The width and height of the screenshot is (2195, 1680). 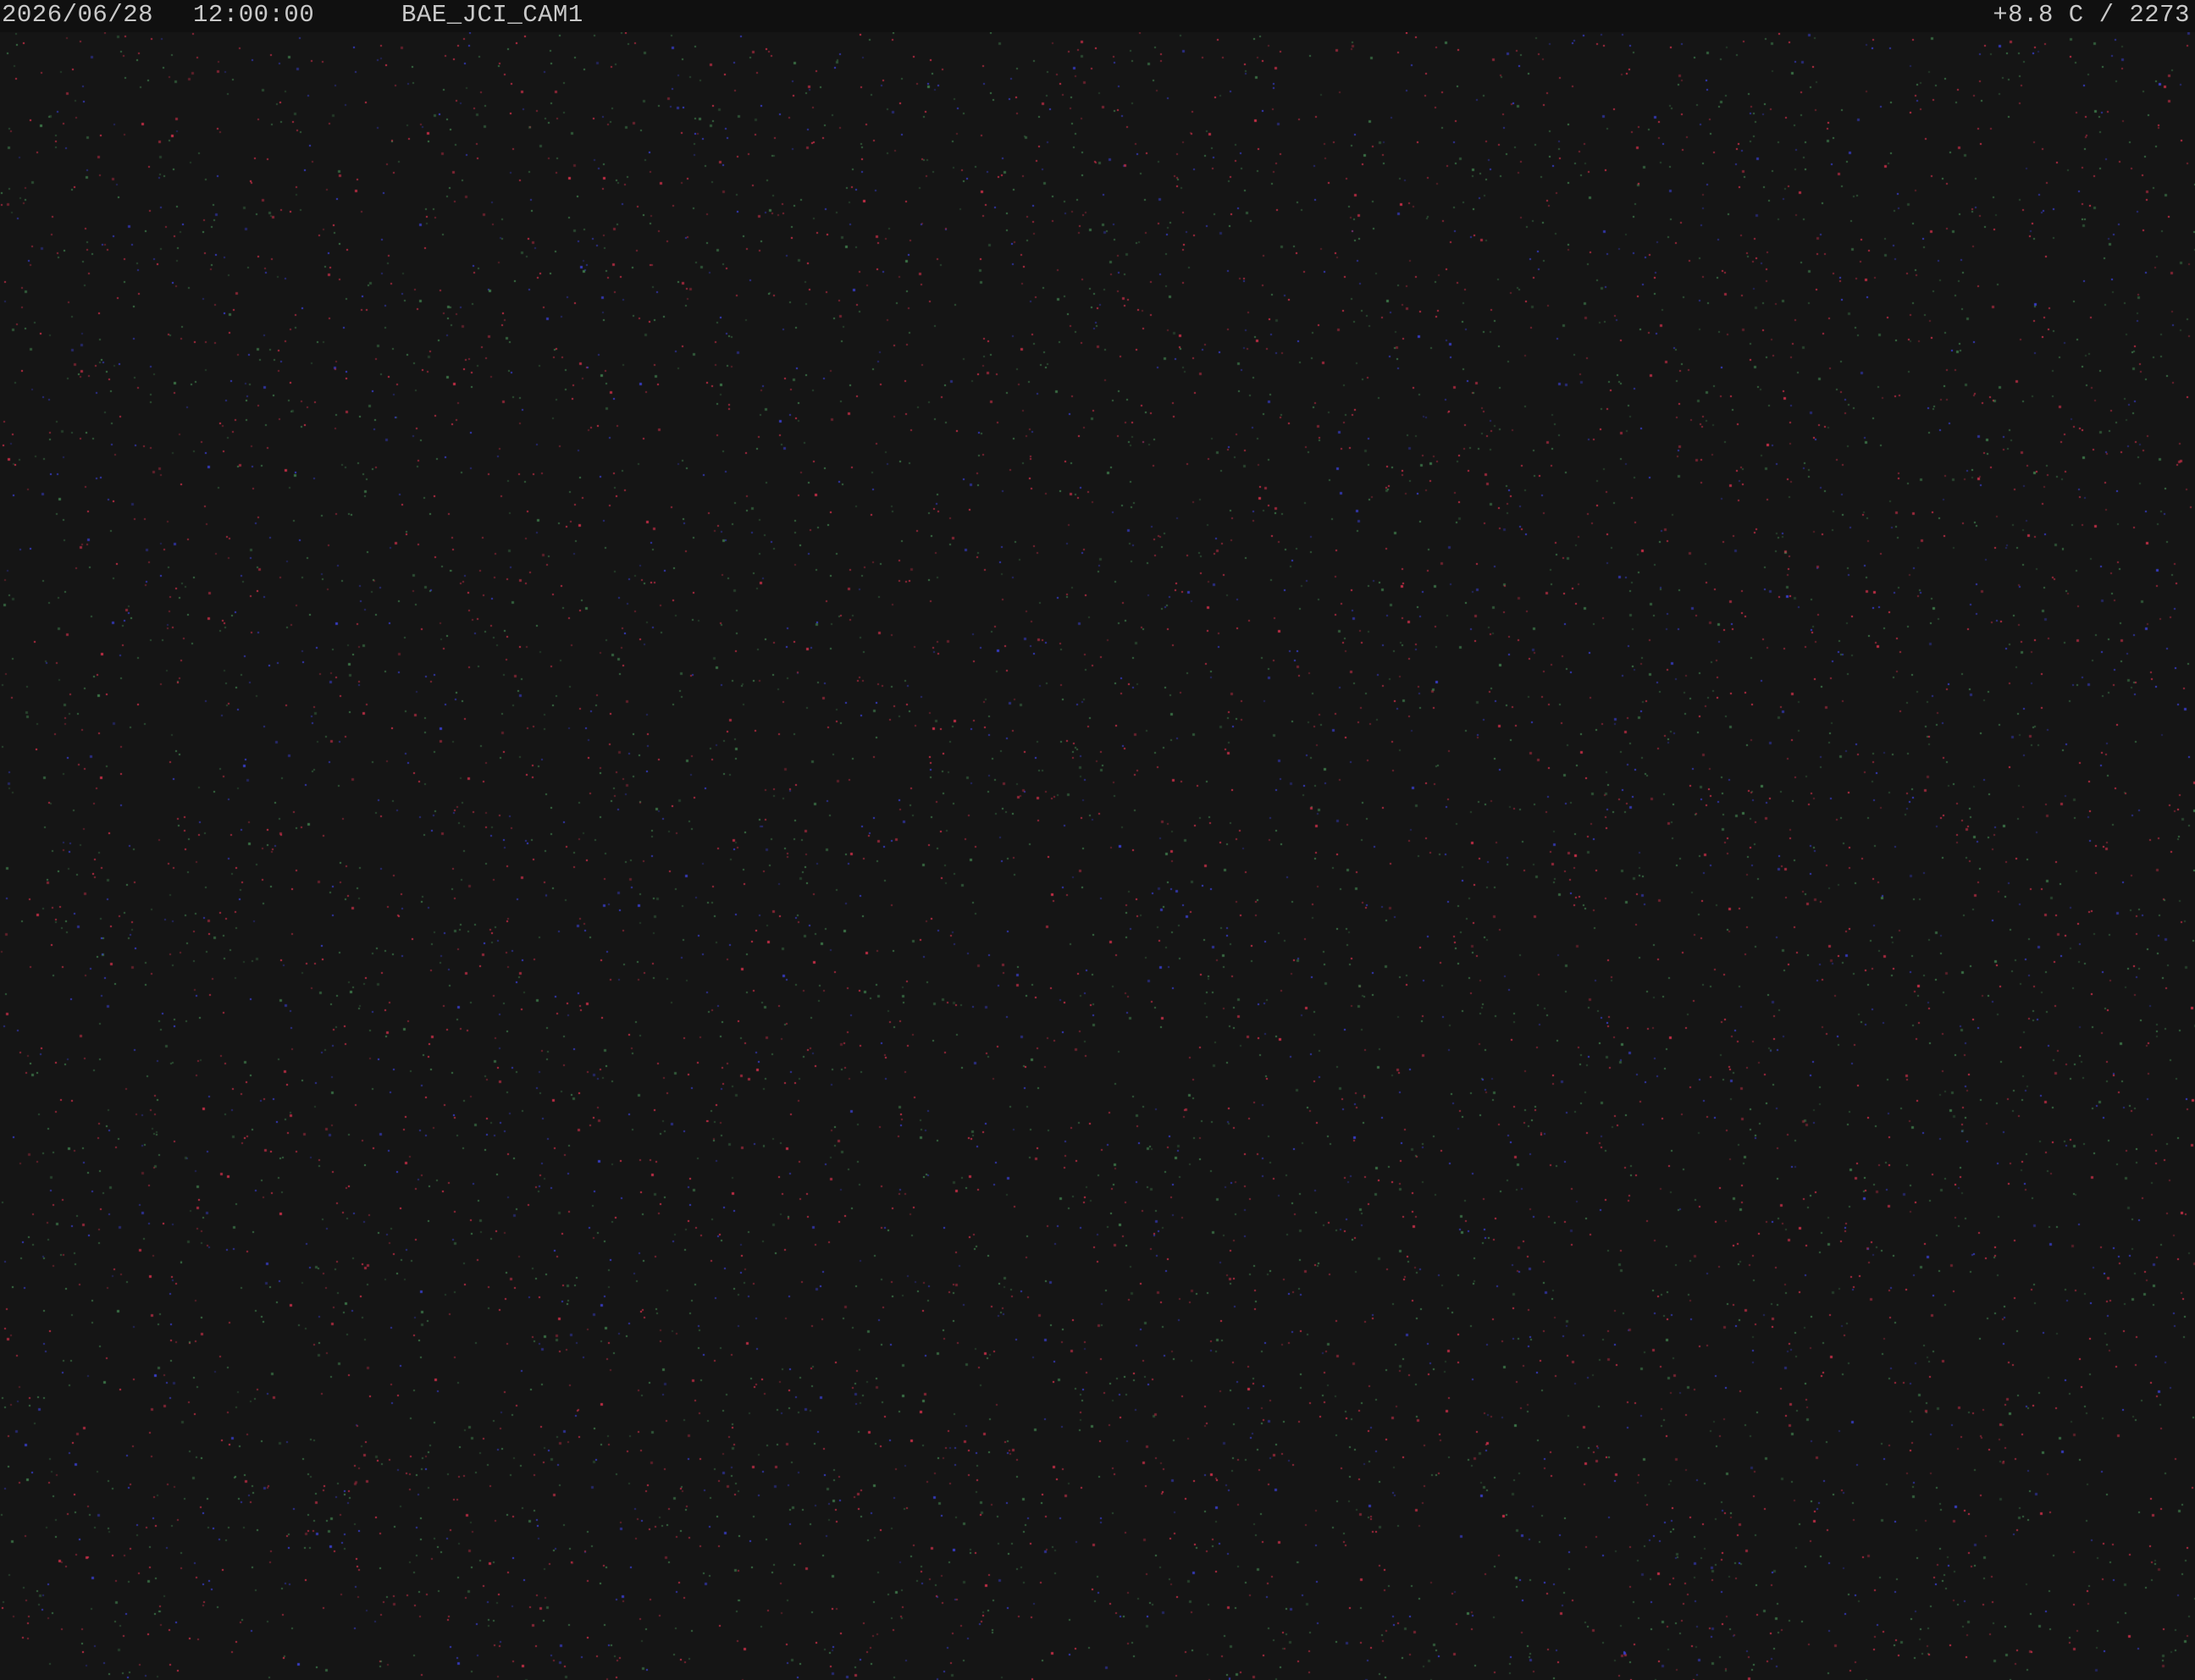 I want to click on overlay-date: 2026/06/28, so click(x=78, y=15).